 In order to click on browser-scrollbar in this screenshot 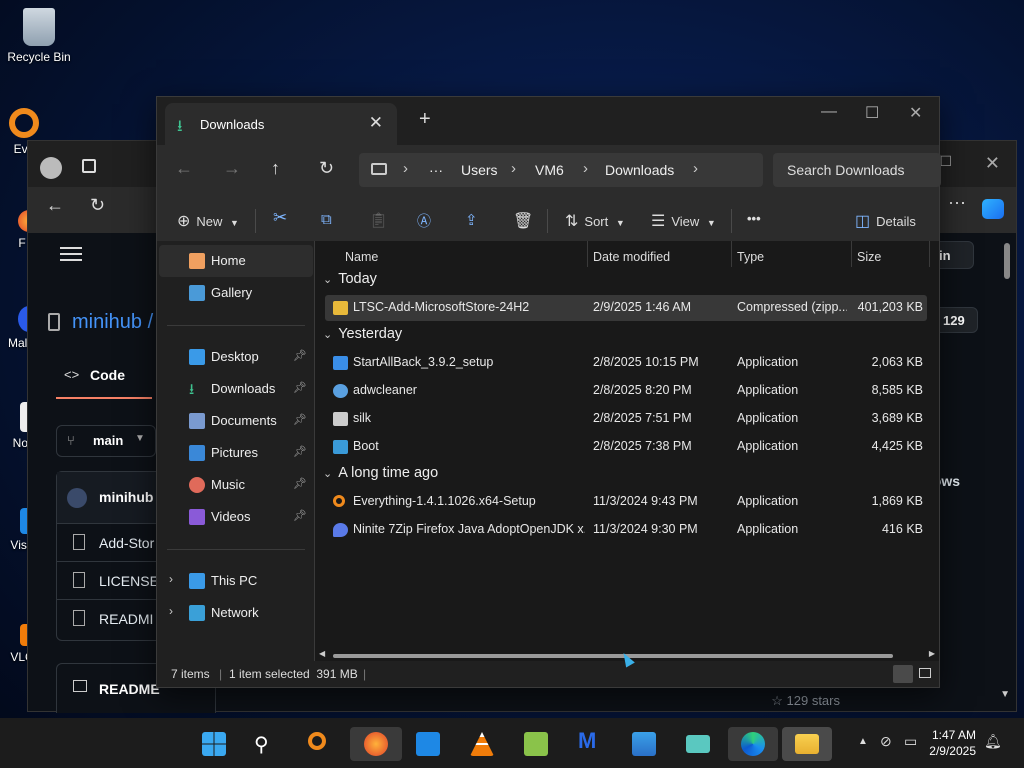, I will do `click(1007, 261)`.